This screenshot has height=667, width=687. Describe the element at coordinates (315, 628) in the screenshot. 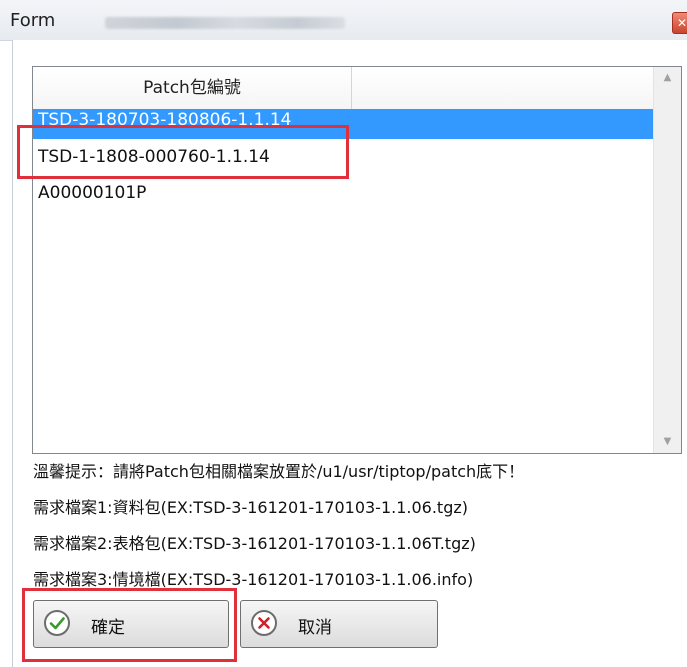

I see `cancel-button-label: 取消` at that location.